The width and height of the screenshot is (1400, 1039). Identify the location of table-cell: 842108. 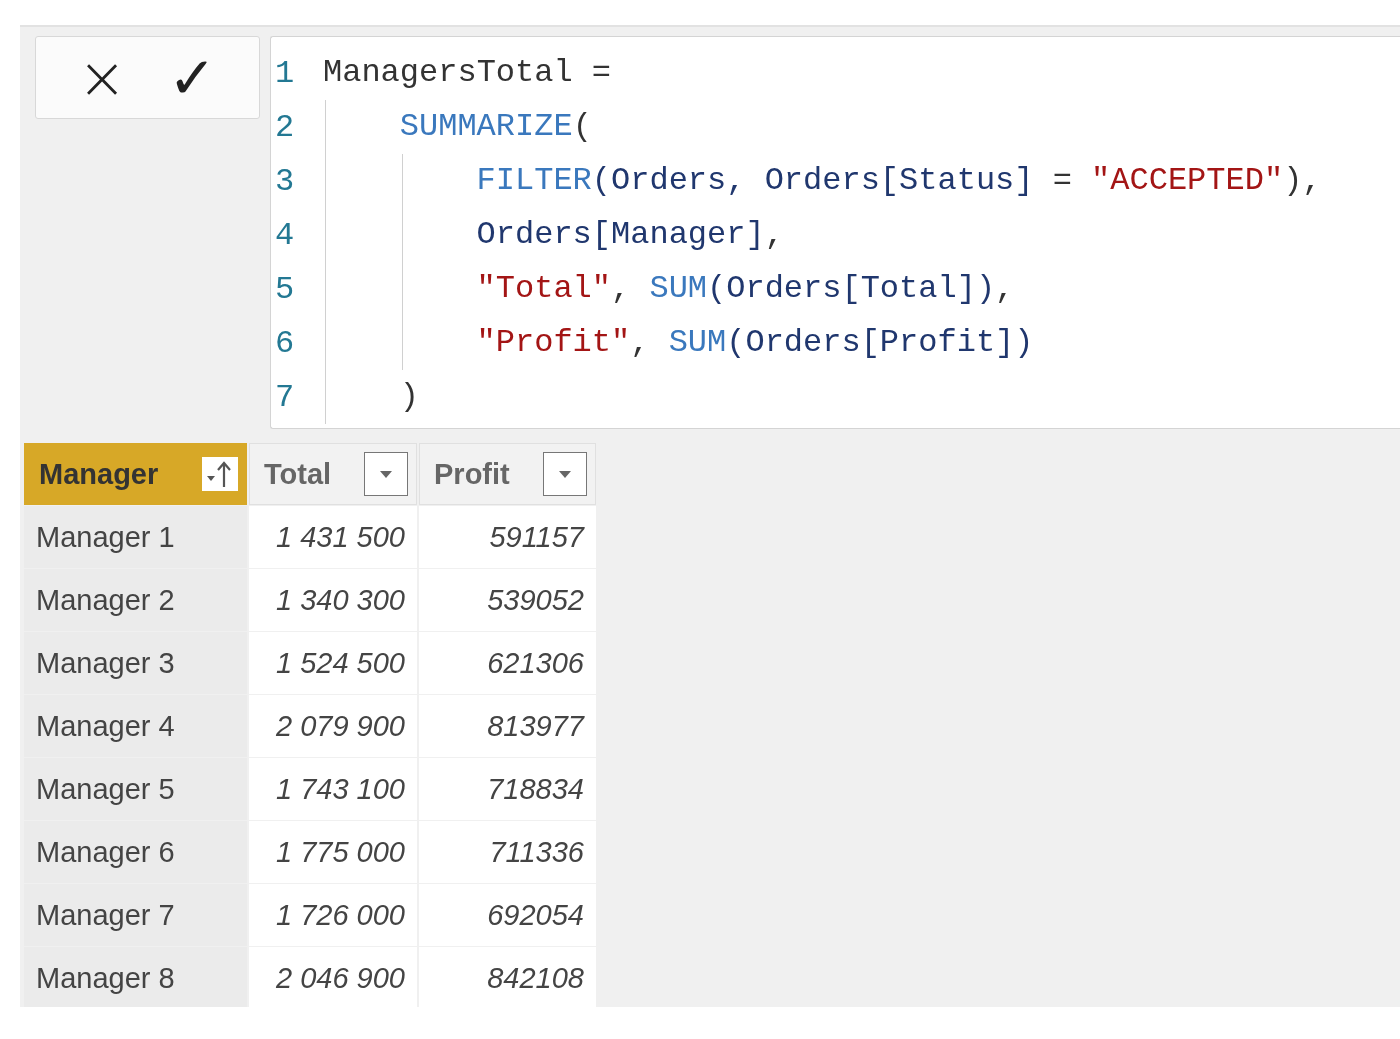
(507, 977).